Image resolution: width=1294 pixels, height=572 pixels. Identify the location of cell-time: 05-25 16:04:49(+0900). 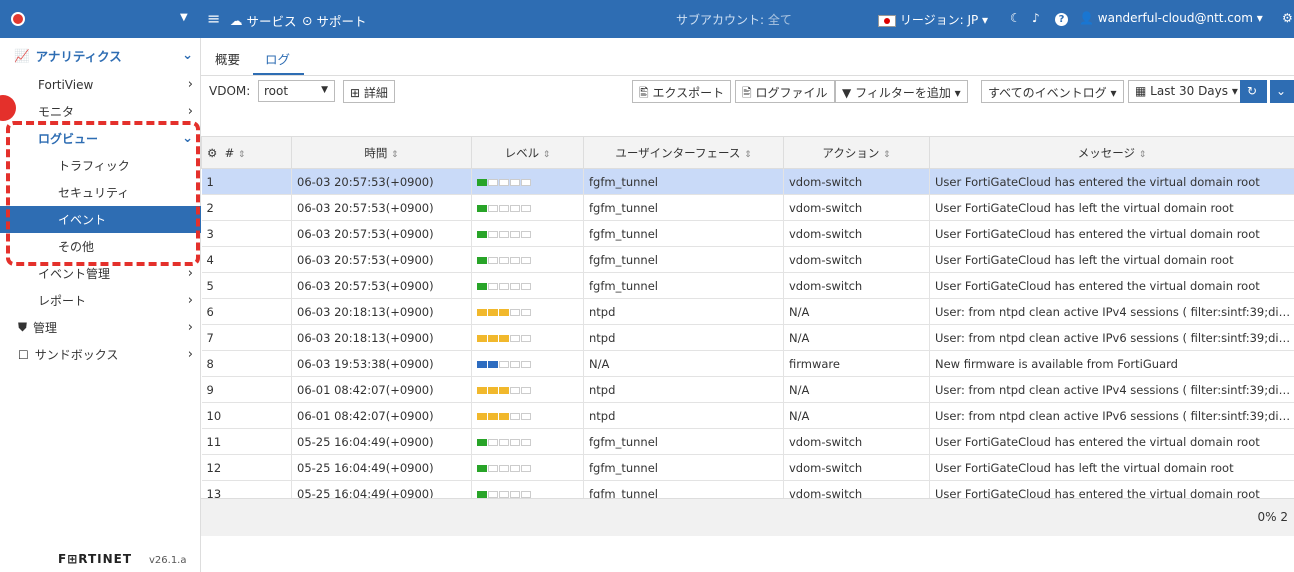
(381, 441).